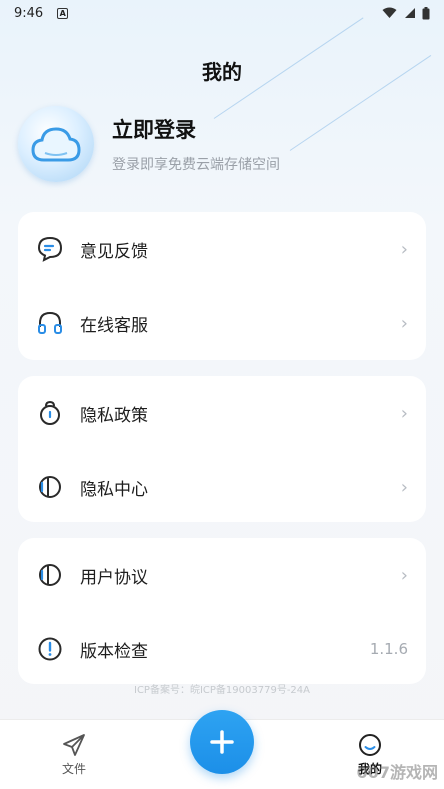 Image resolution: width=444 pixels, height=789 pixels. What do you see at coordinates (114, 251) in the screenshot?
I see `menu-item-label: 意见反馈` at bounding box center [114, 251].